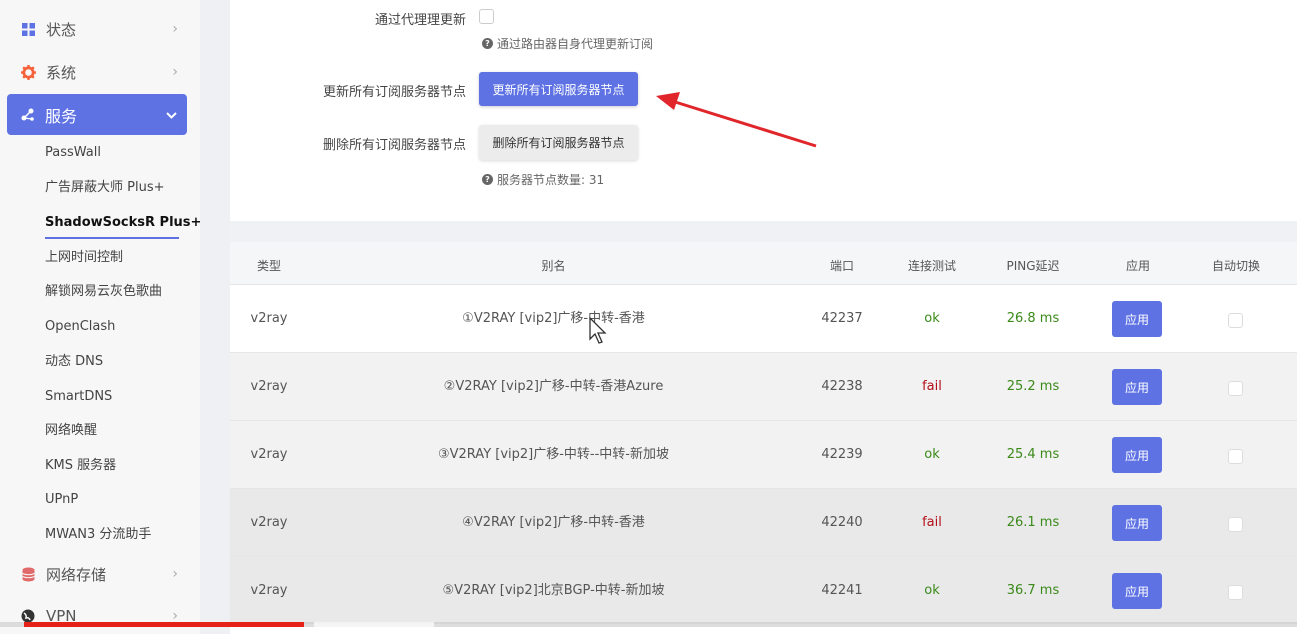  Describe the element at coordinates (553, 454) in the screenshot. I see `cell-alias: ③V2RAY [vip2]广移-中转--中转-新加坡` at that location.